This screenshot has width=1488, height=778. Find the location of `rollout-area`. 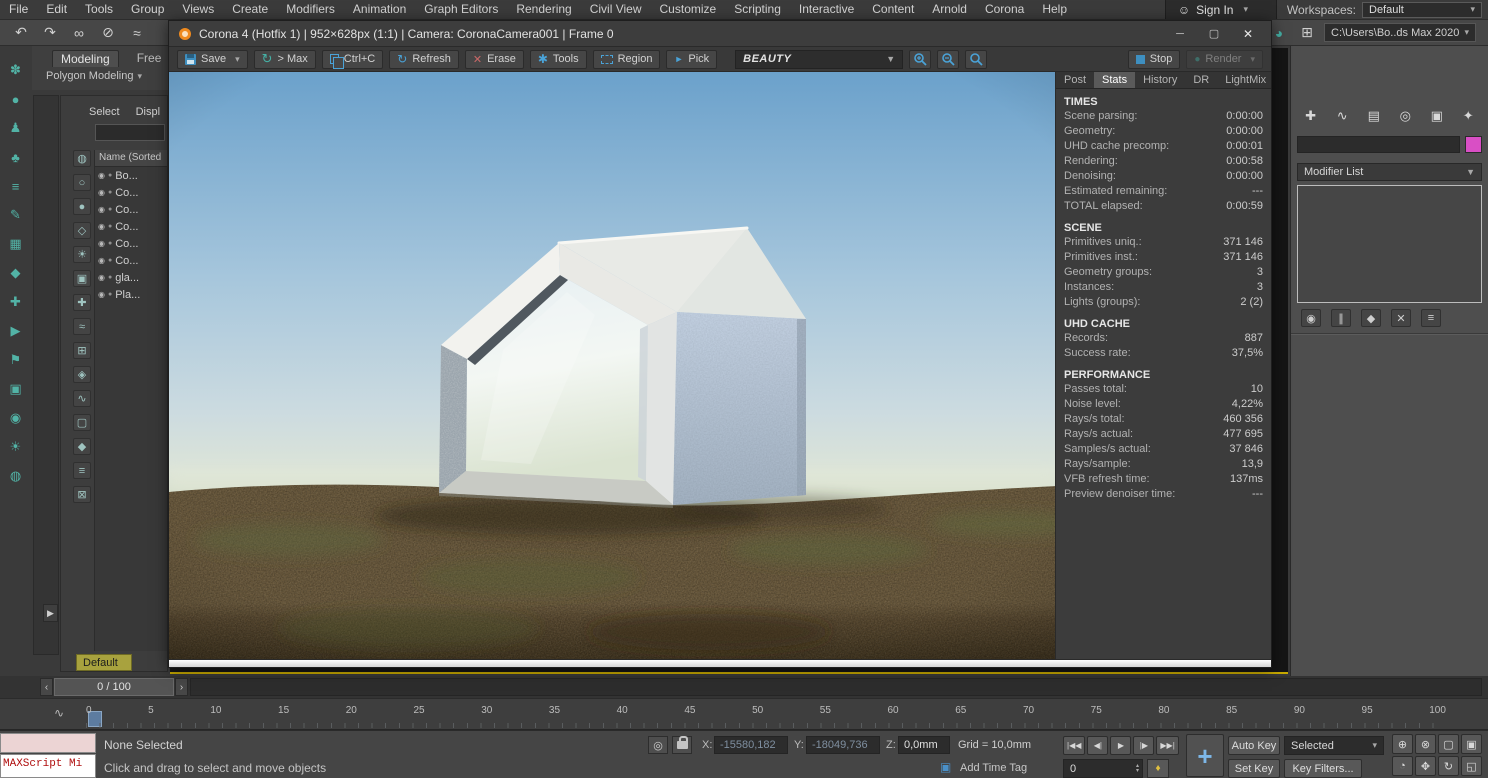

rollout-area is located at coordinates (1389, 500).